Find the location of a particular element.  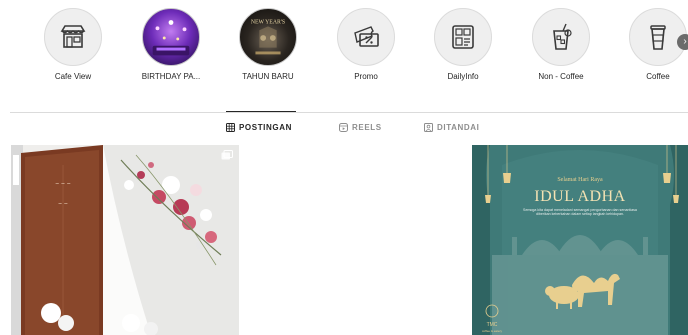

discount-ticket-icon is located at coordinates (366, 36).